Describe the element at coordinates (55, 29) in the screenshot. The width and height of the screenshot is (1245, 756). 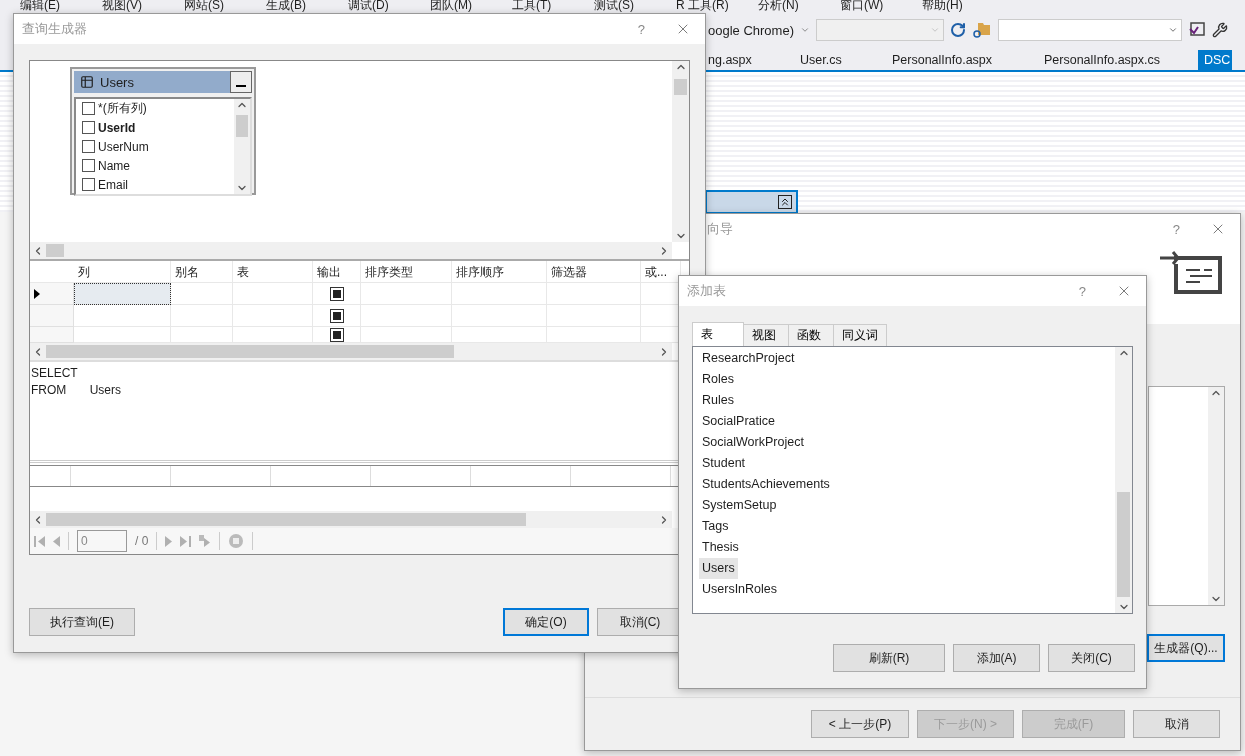
I see `window-title: 查询生成器` at that location.